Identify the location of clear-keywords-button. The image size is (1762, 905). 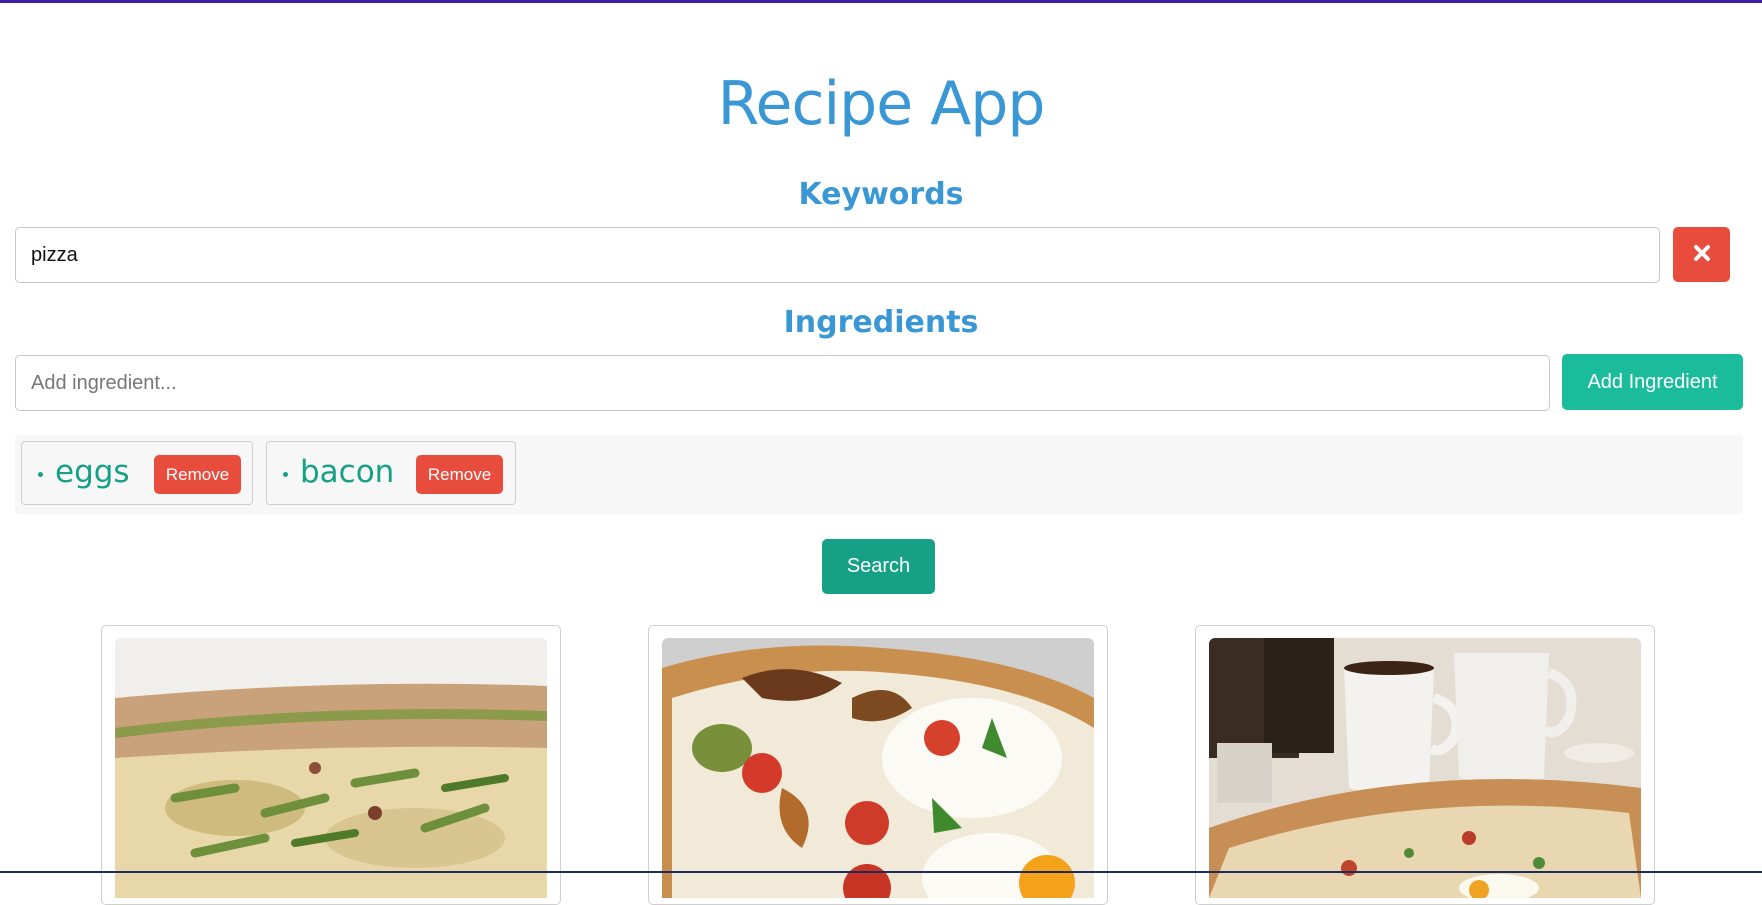
(1701, 254).